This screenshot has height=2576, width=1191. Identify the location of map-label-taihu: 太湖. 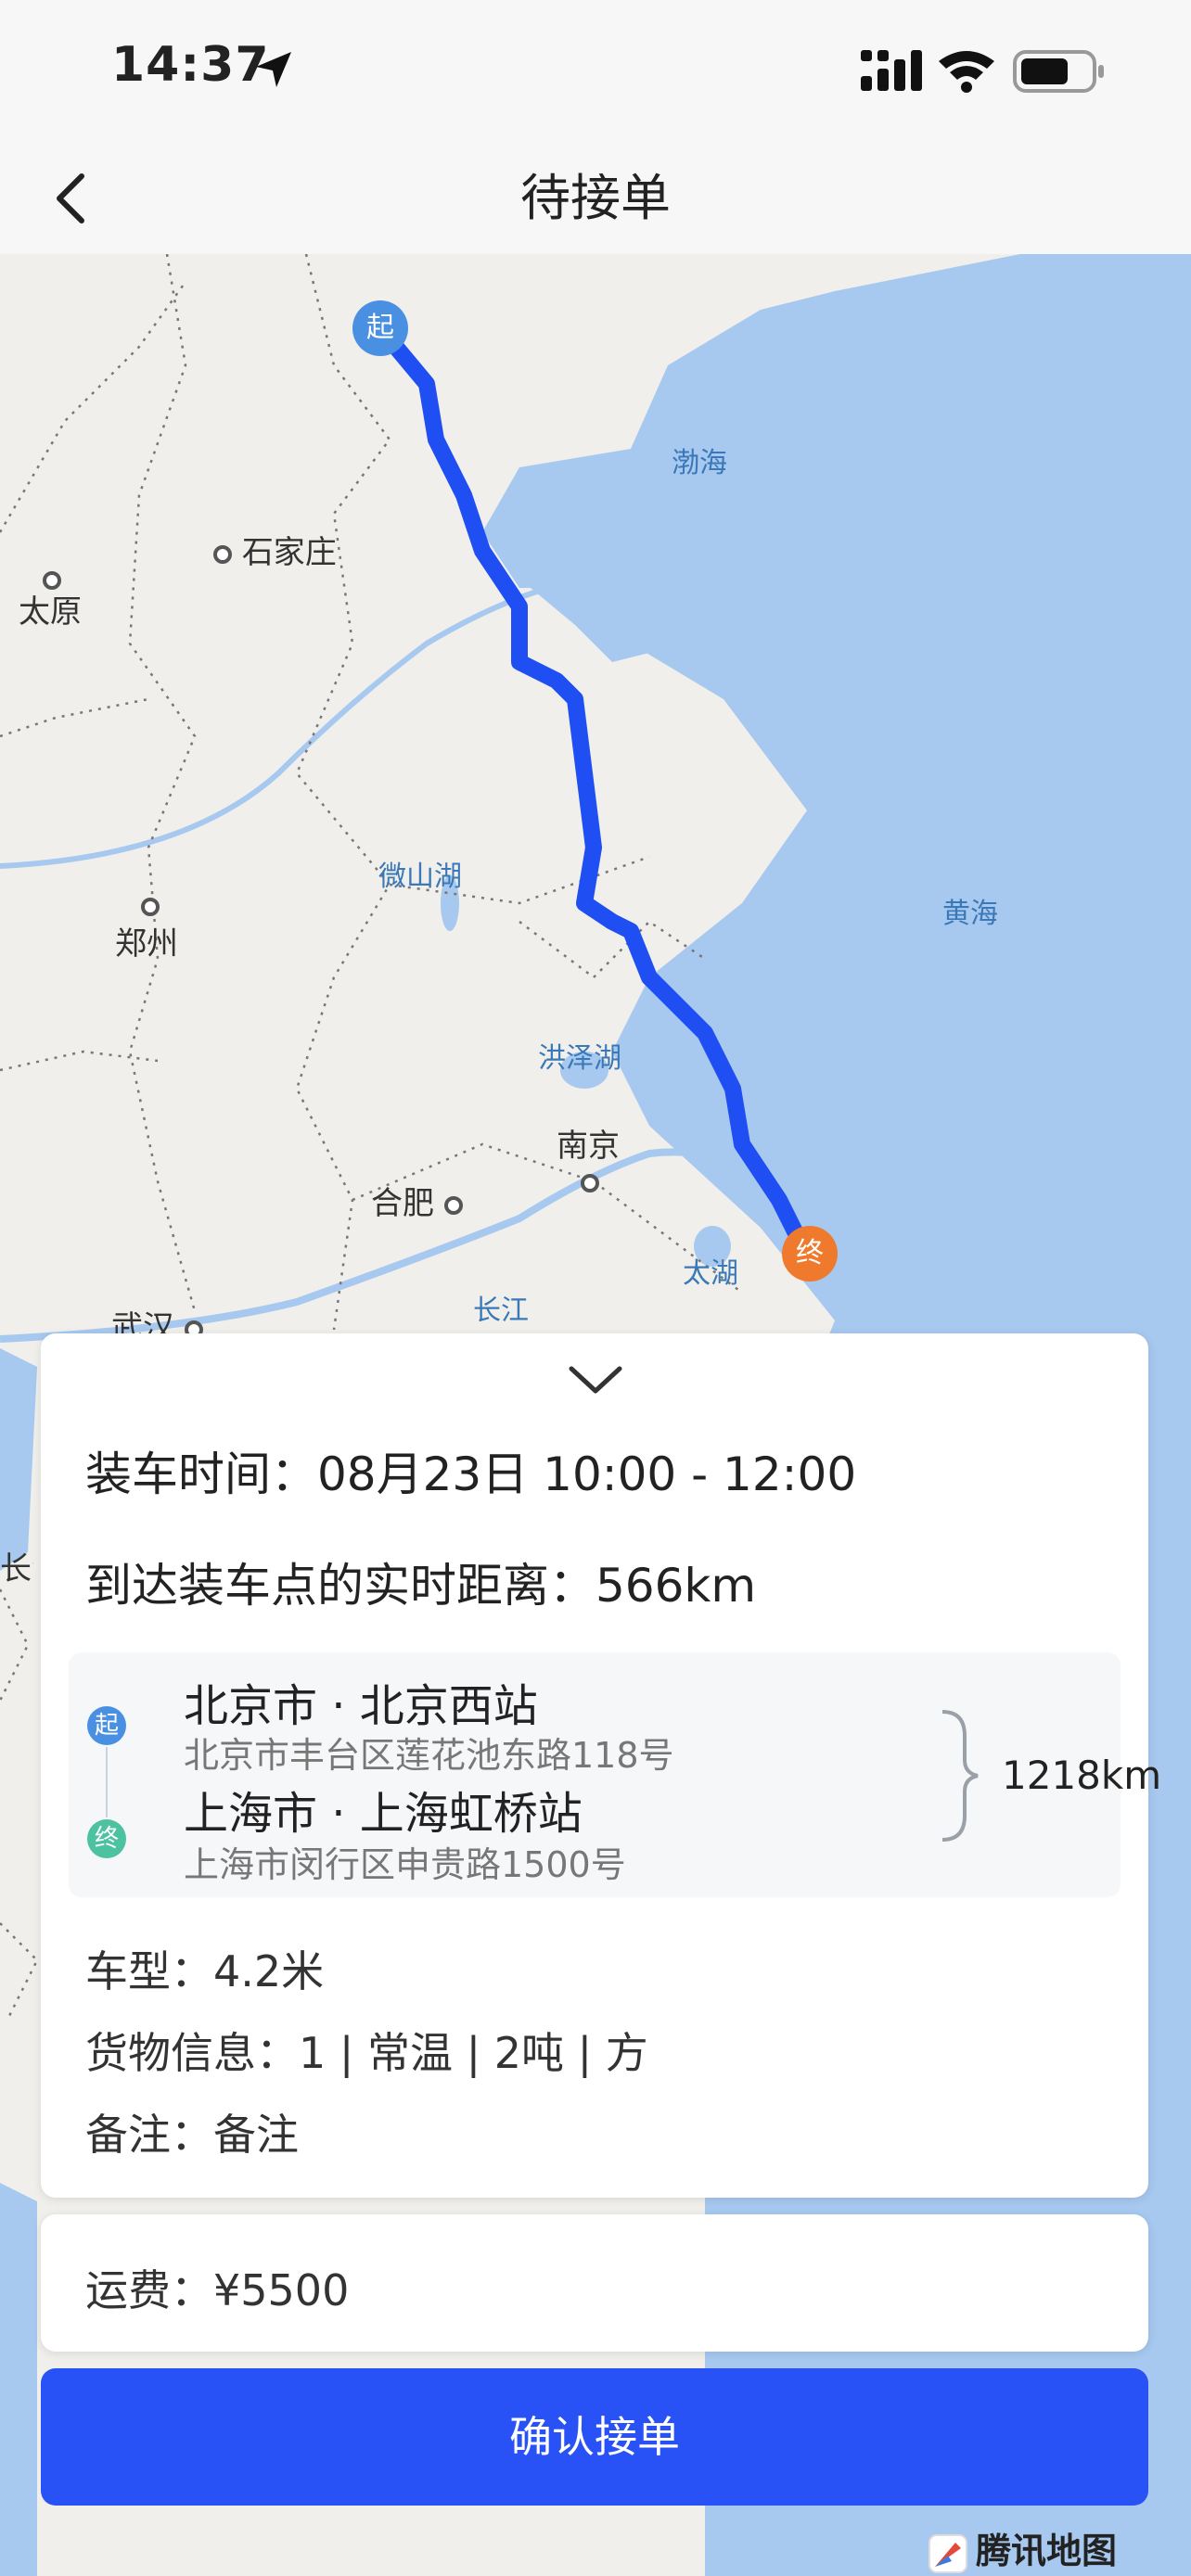
(710, 1273).